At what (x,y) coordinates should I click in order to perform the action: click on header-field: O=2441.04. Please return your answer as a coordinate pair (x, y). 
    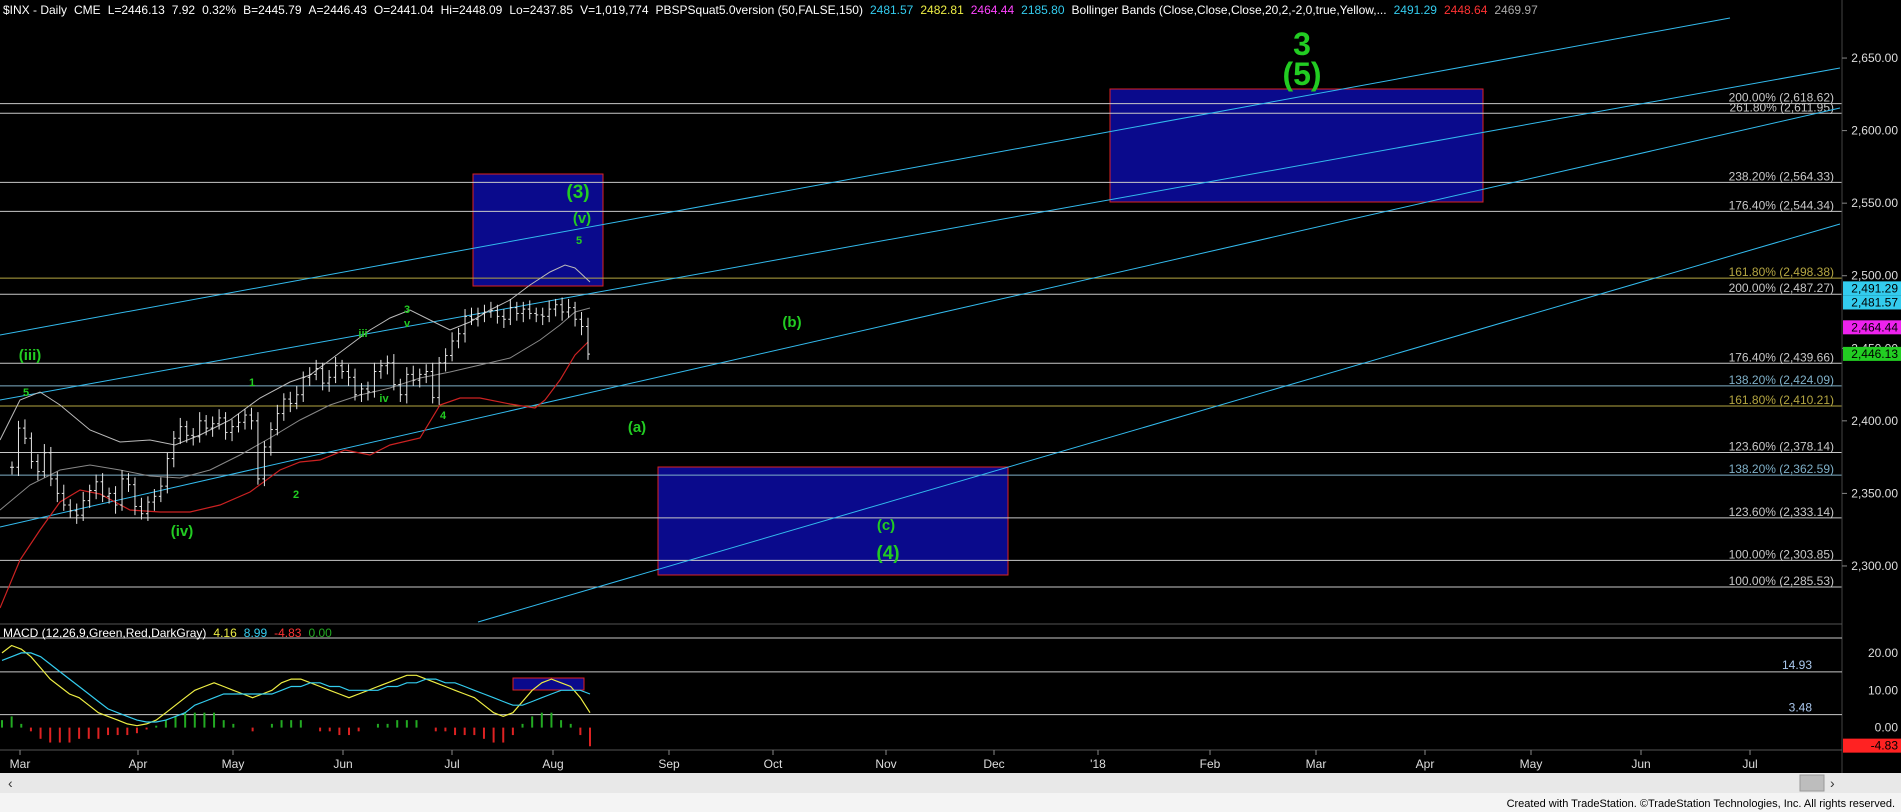
    Looking at the image, I should click on (404, 10).